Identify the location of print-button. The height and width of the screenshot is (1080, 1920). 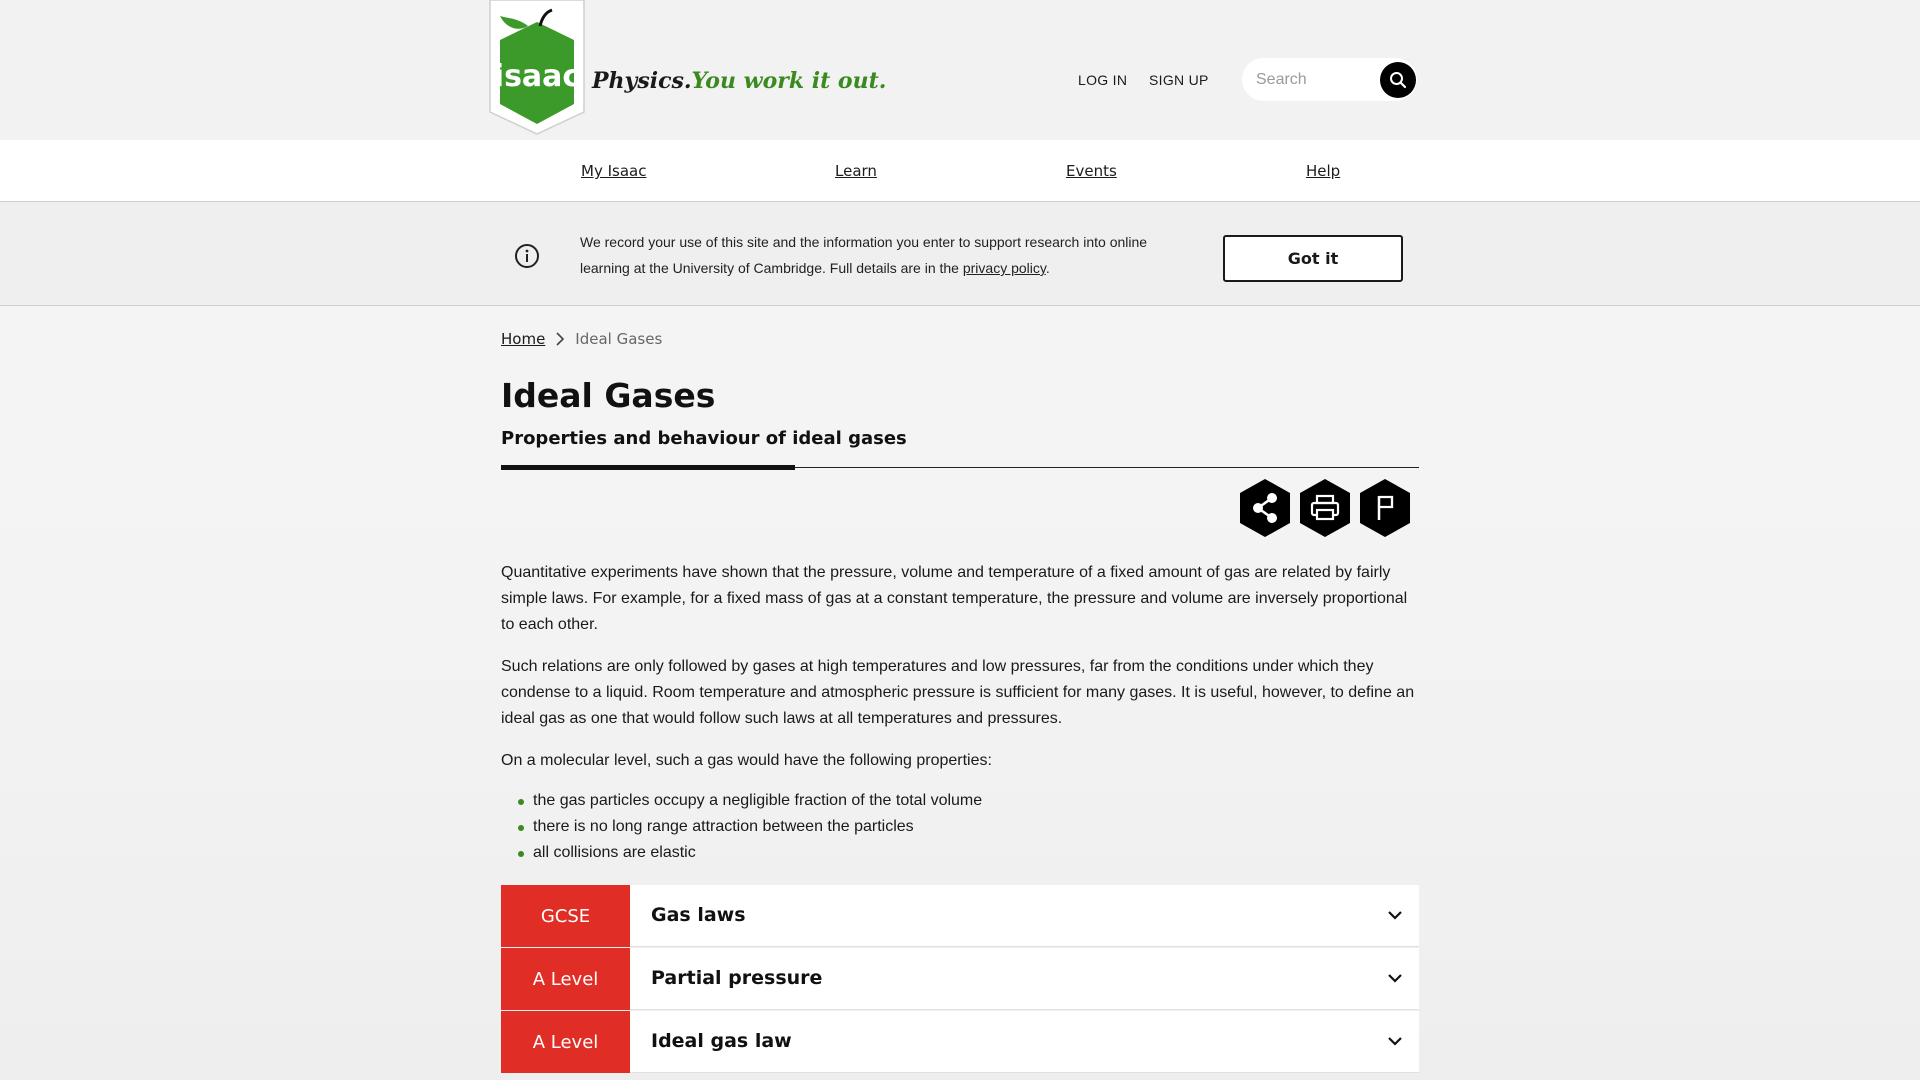
(1325, 508).